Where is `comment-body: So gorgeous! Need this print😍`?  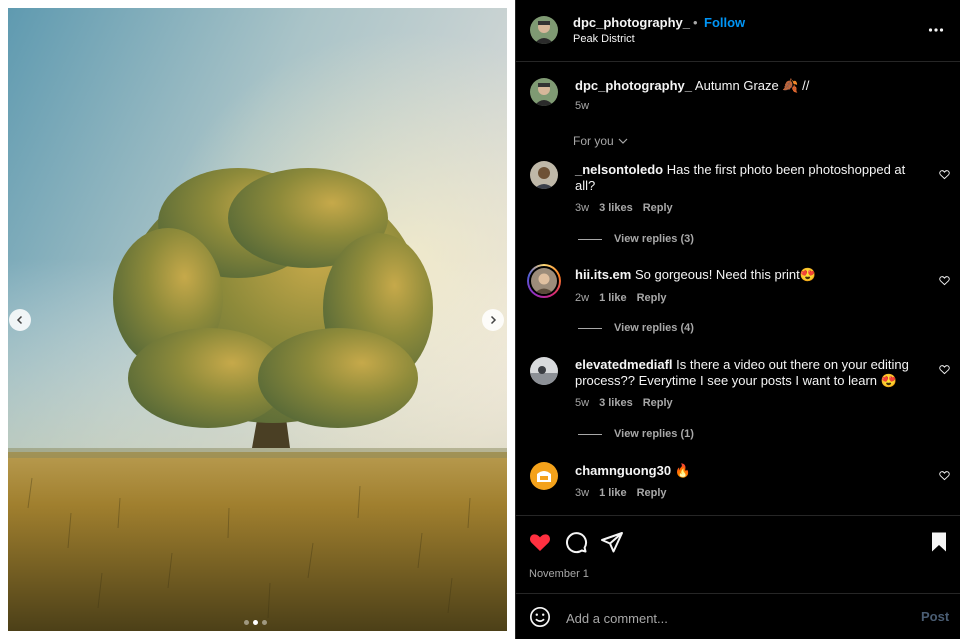
comment-body: So gorgeous! Need this print😍 is located at coordinates (725, 274).